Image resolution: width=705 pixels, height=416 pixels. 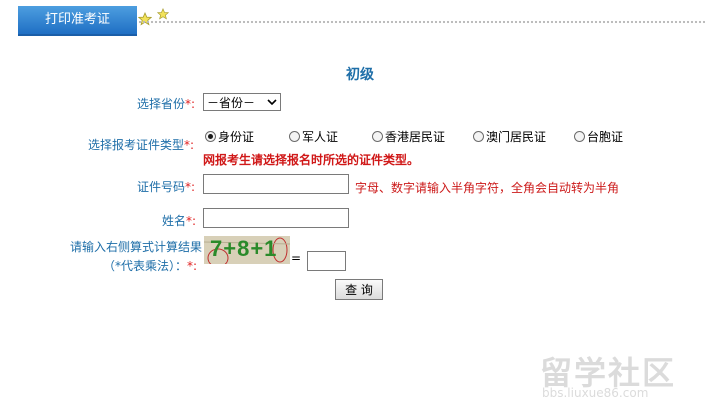 What do you see at coordinates (166, 187) in the screenshot?
I see `id-number-label: 证件号码*:` at bounding box center [166, 187].